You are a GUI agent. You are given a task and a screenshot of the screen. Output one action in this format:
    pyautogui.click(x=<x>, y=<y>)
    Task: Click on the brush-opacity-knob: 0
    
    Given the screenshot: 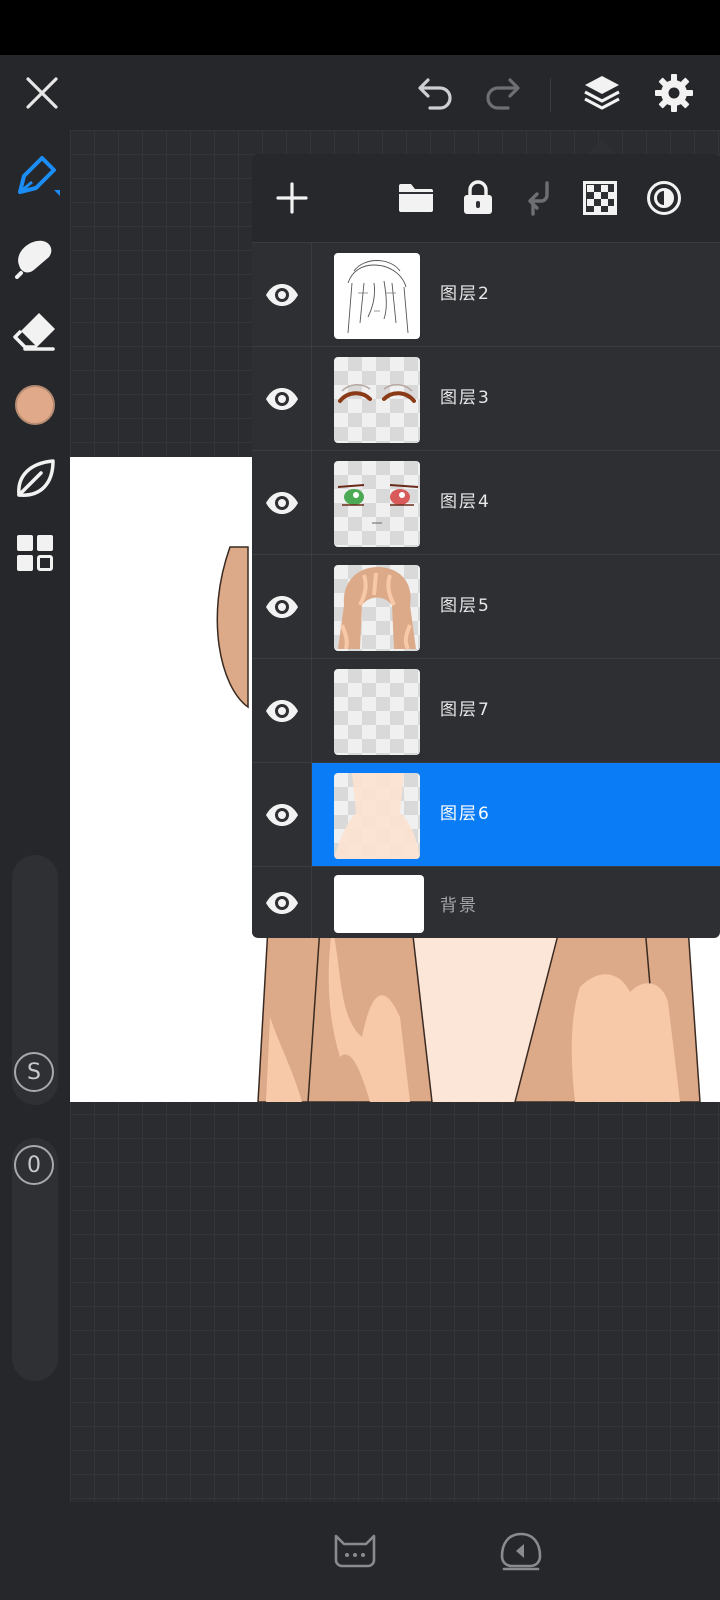 What is the action you would take?
    pyautogui.click(x=34, y=1165)
    